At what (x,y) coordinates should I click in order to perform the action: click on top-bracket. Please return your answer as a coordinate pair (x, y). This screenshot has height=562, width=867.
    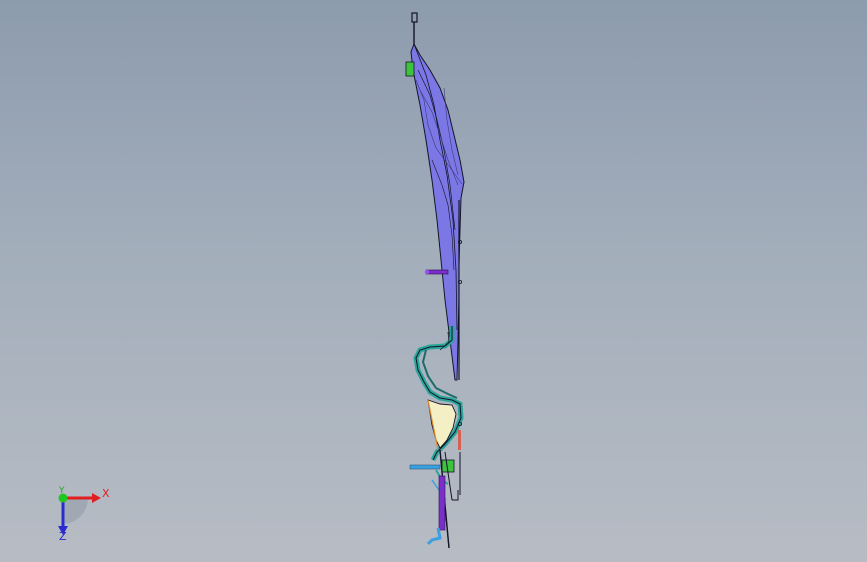
    Looking at the image, I should click on (414, 30).